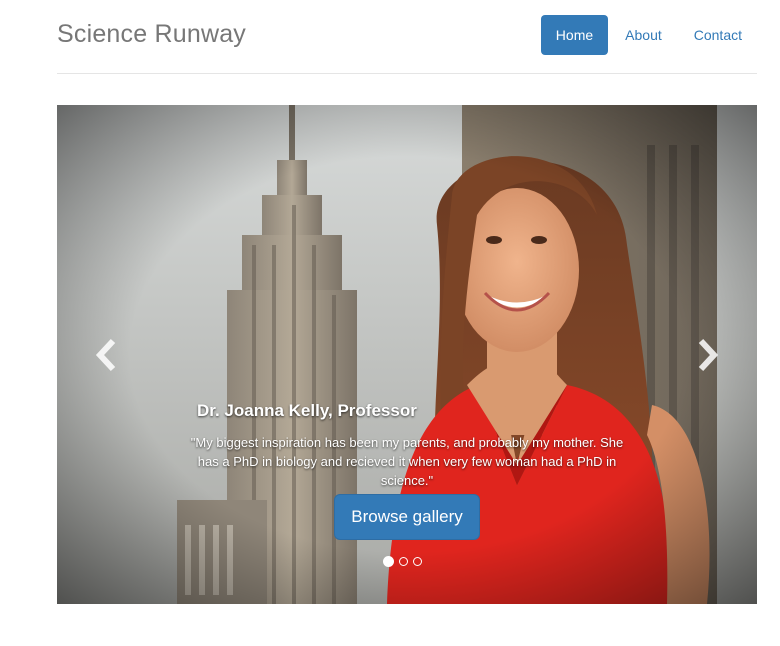 The height and width of the screenshot is (646, 780). I want to click on chevron-right-icon, so click(708, 355).